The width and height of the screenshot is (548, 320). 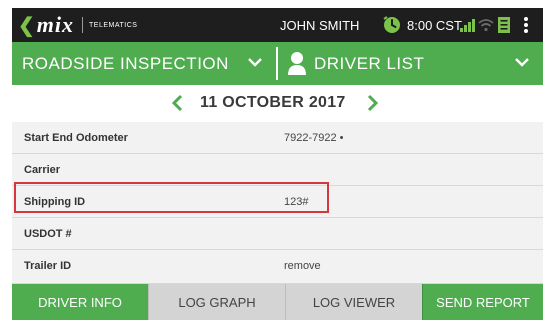 I want to click on overflow-menu-icon, so click(x=526, y=25).